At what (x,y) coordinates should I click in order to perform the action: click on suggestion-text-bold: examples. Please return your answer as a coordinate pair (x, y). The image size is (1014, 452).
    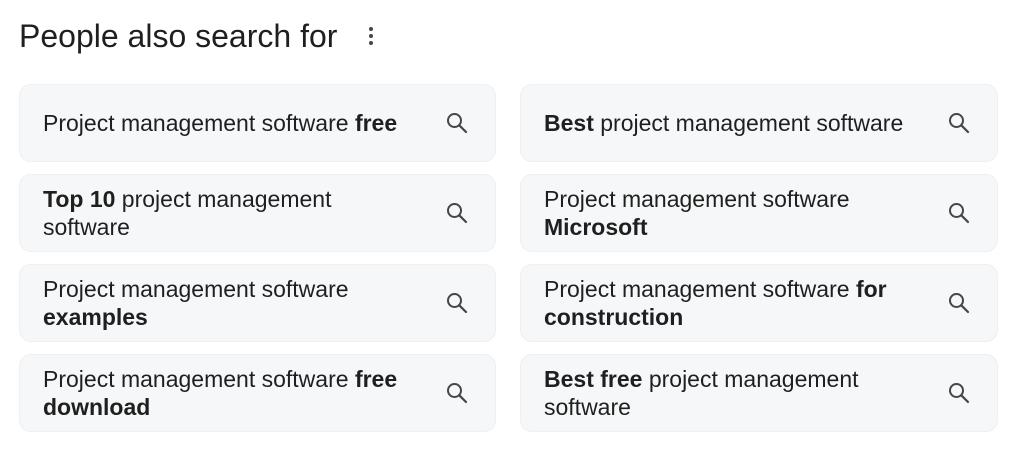
    Looking at the image, I should click on (95, 317).